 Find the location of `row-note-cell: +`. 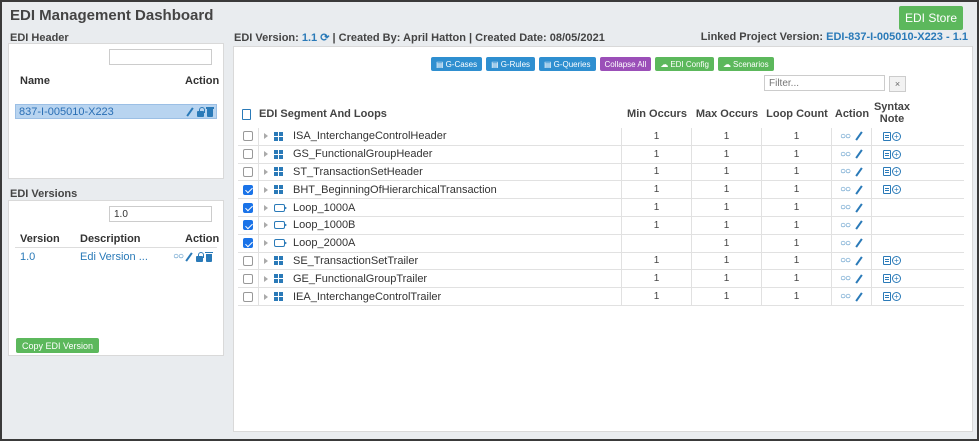

row-note-cell: + is located at coordinates (892, 278).